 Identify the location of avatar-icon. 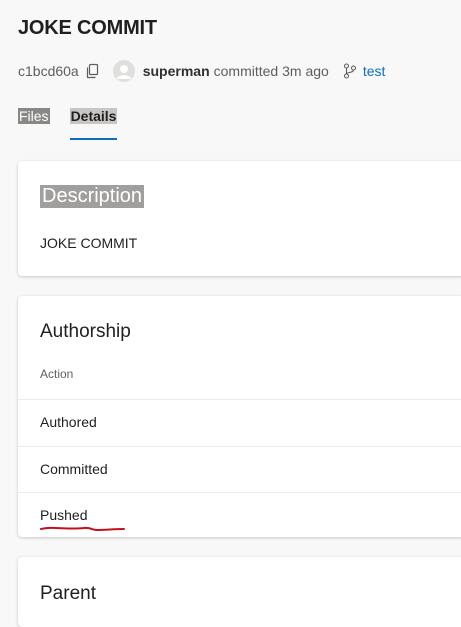
(123, 71).